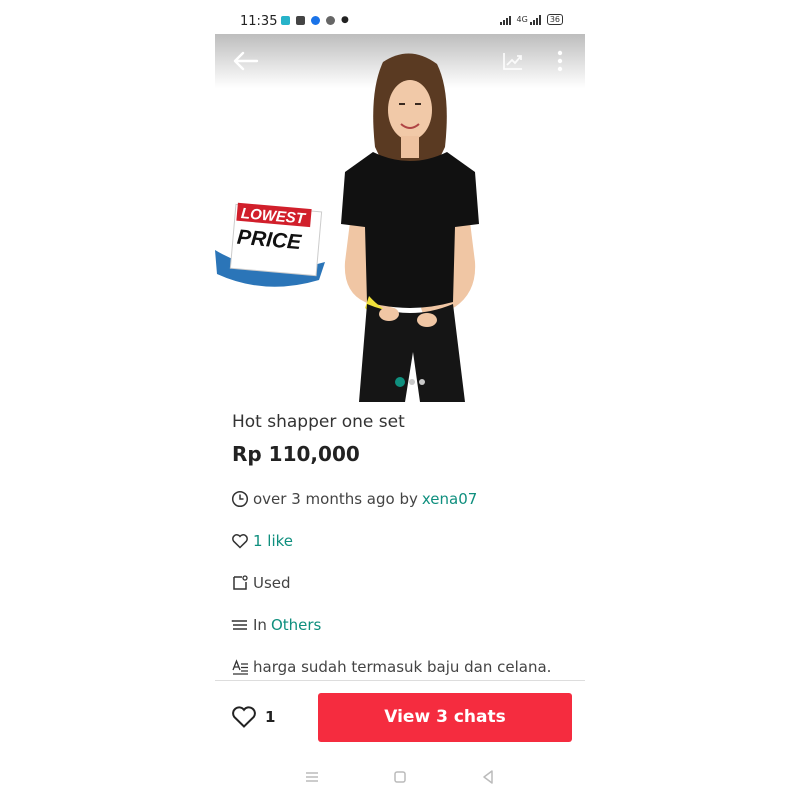 Image resolution: width=800 pixels, height=800 pixels. What do you see at coordinates (240, 667) in the screenshot?
I see `text-icon` at bounding box center [240, 667].